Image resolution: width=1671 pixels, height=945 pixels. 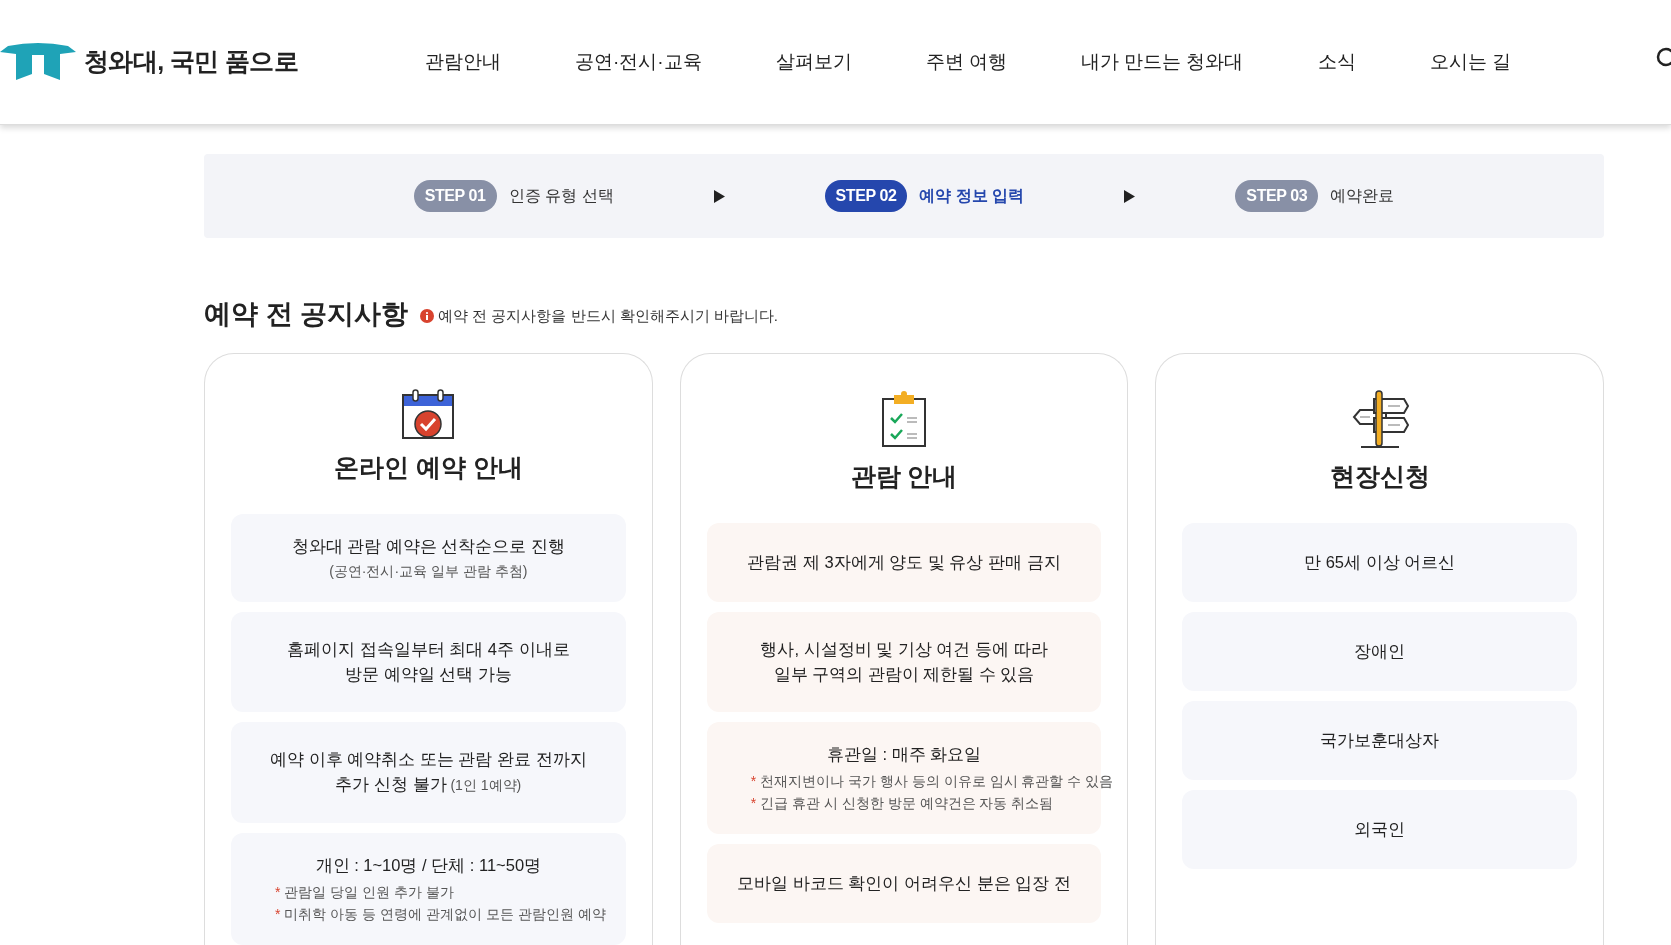 I want to click on step-label: 예약완료, so click(x=1362, y=196).